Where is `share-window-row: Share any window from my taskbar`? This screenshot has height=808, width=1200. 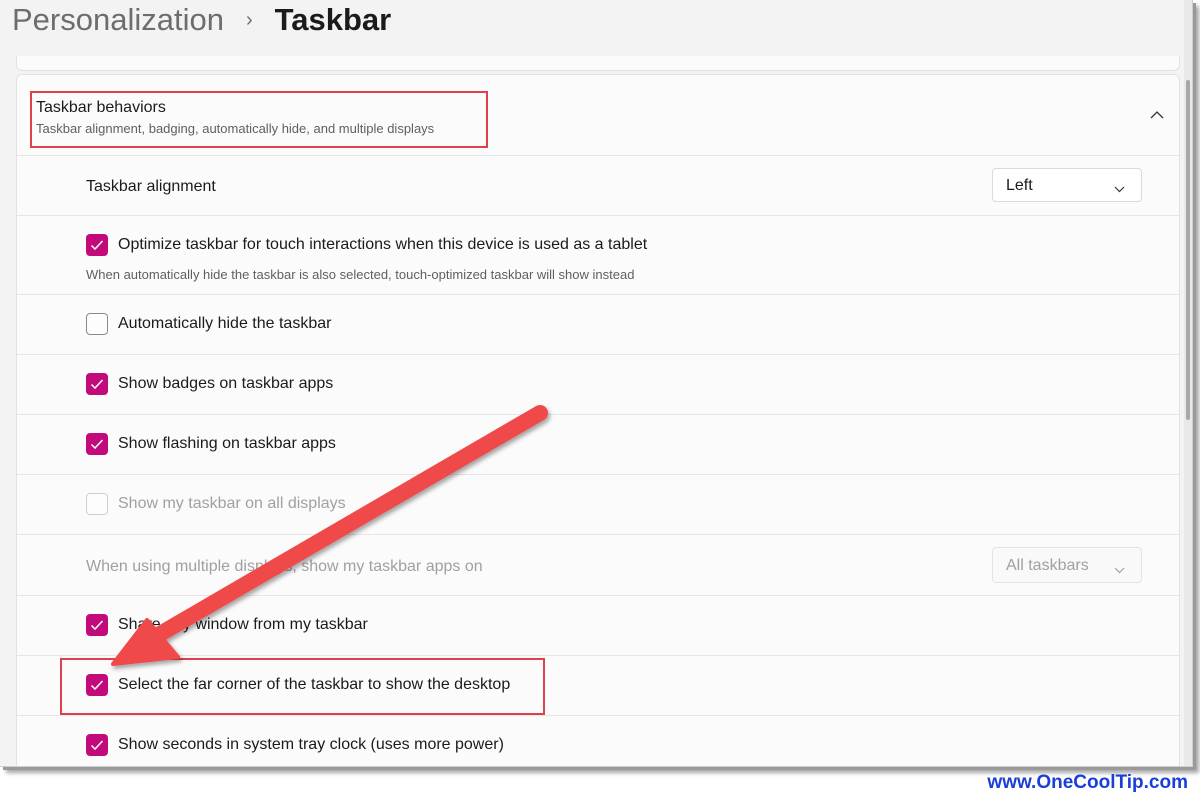 share-window-row: Share any window from my taskbar is located at coordinates (598, 626).